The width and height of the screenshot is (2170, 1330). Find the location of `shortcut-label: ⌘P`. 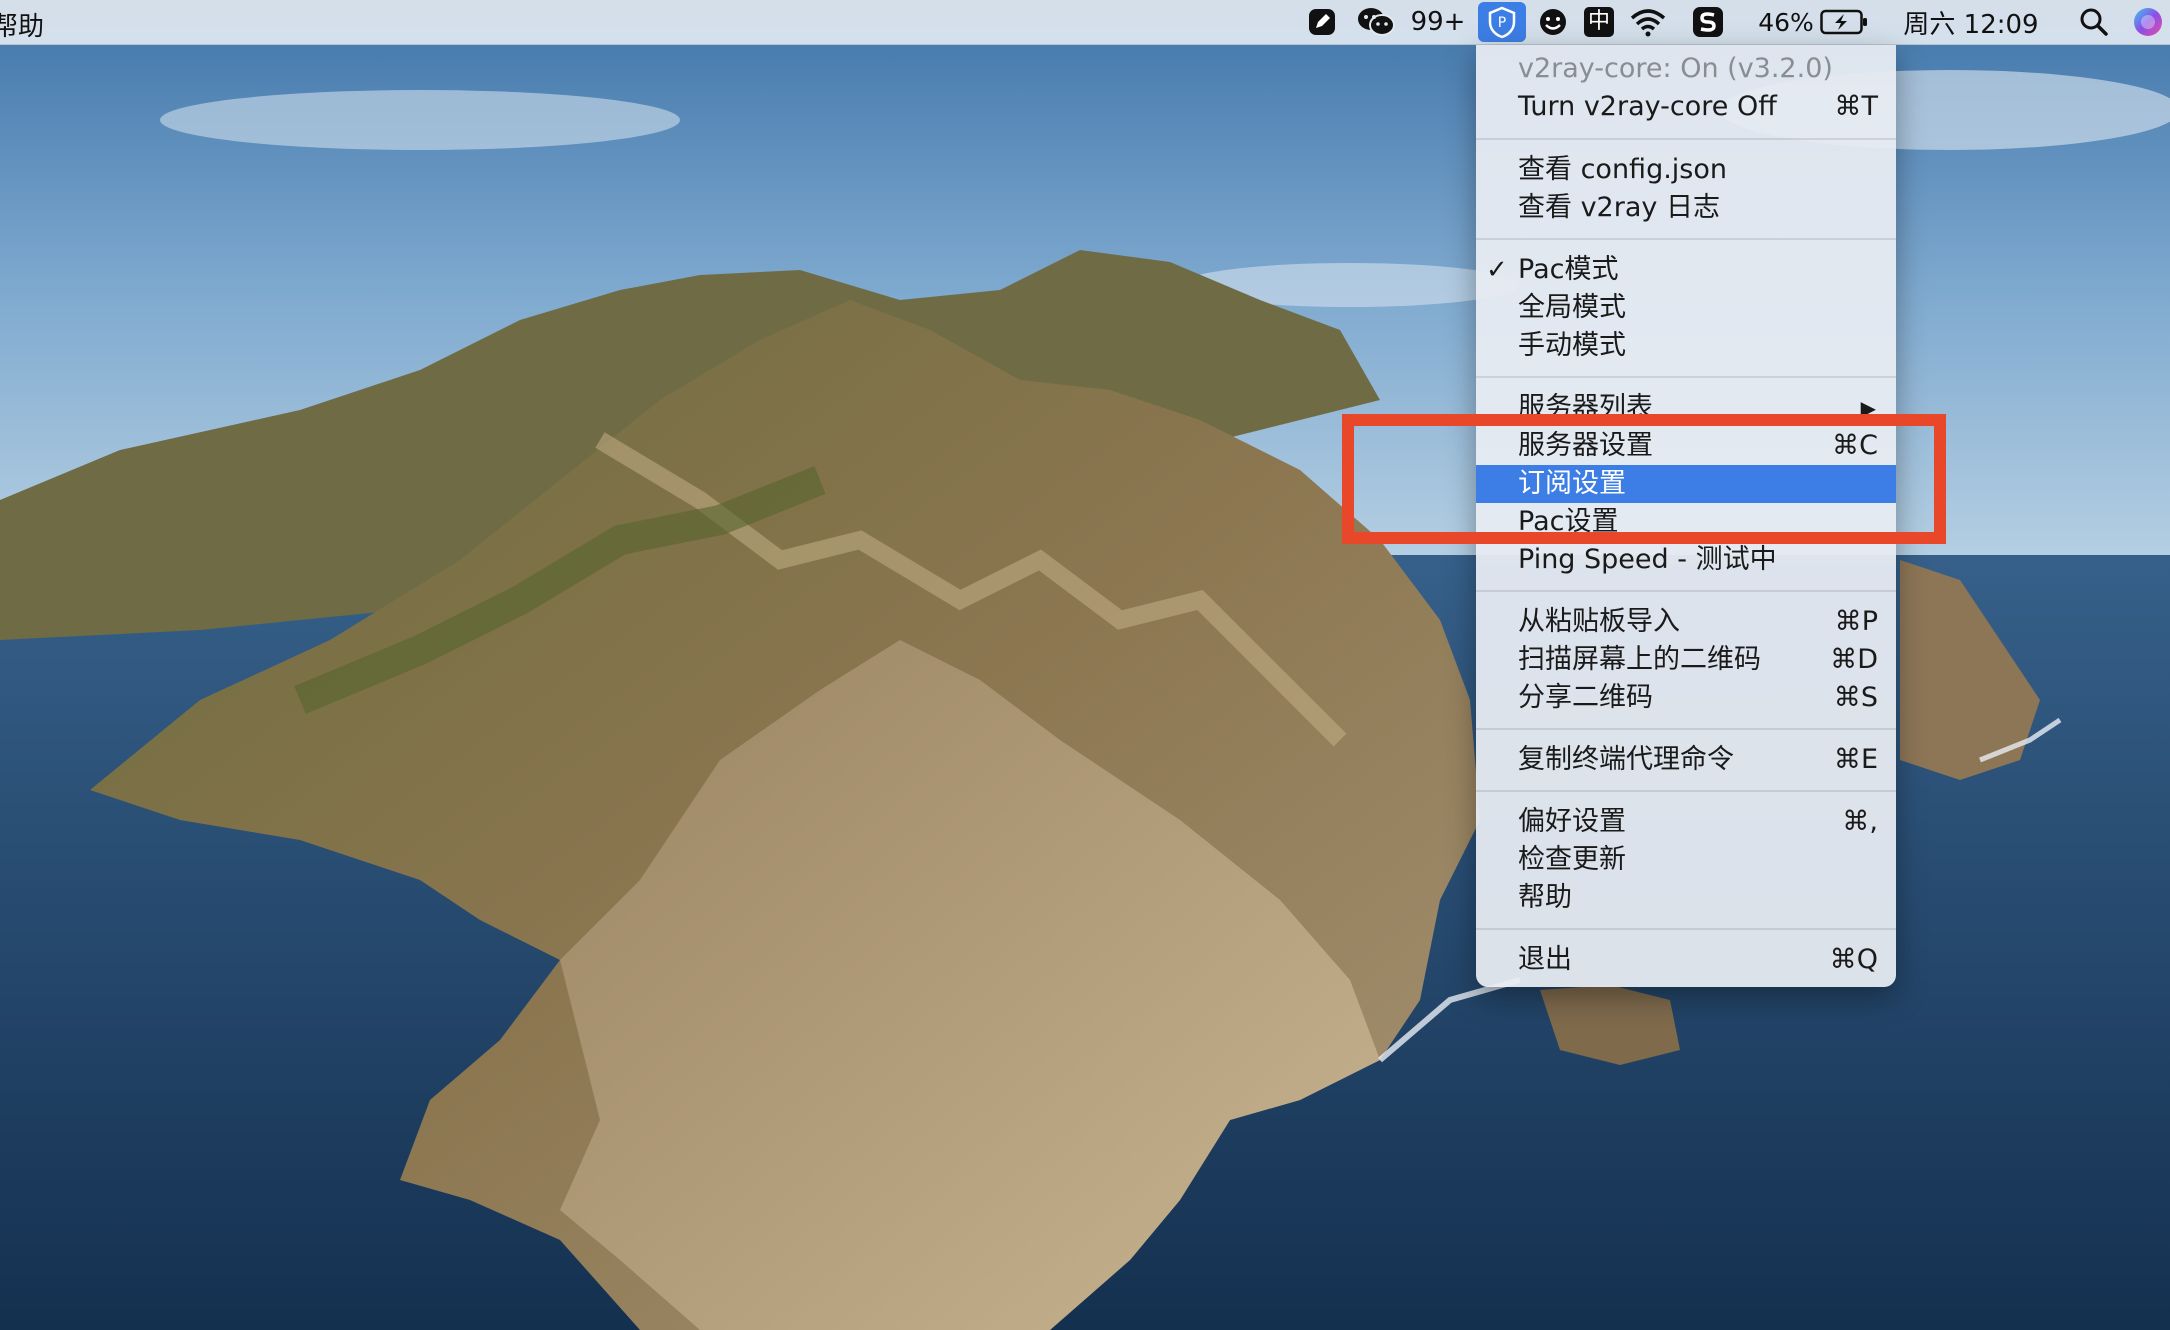

shortcut-label: ⌘P is located at coordinates (1856, 621).